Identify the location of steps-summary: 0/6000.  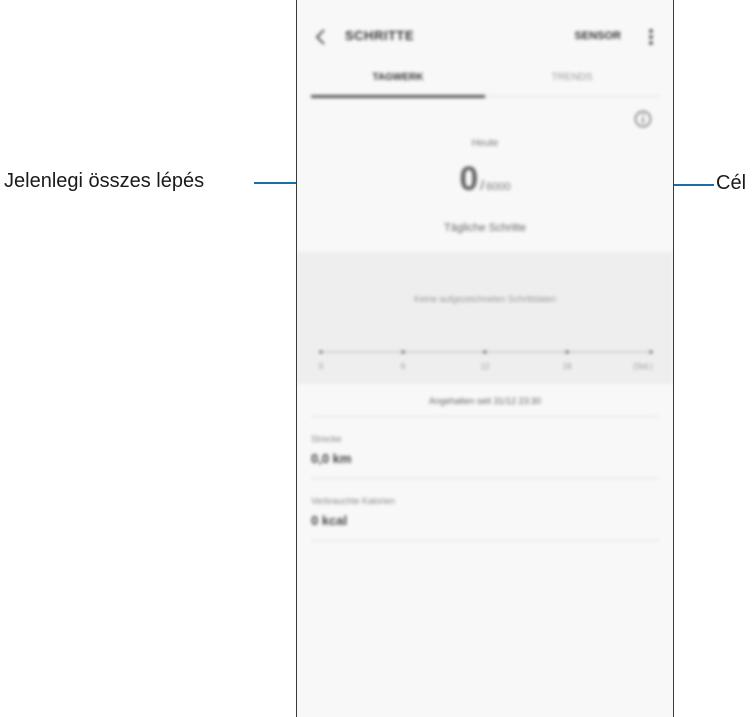
(485, 179).